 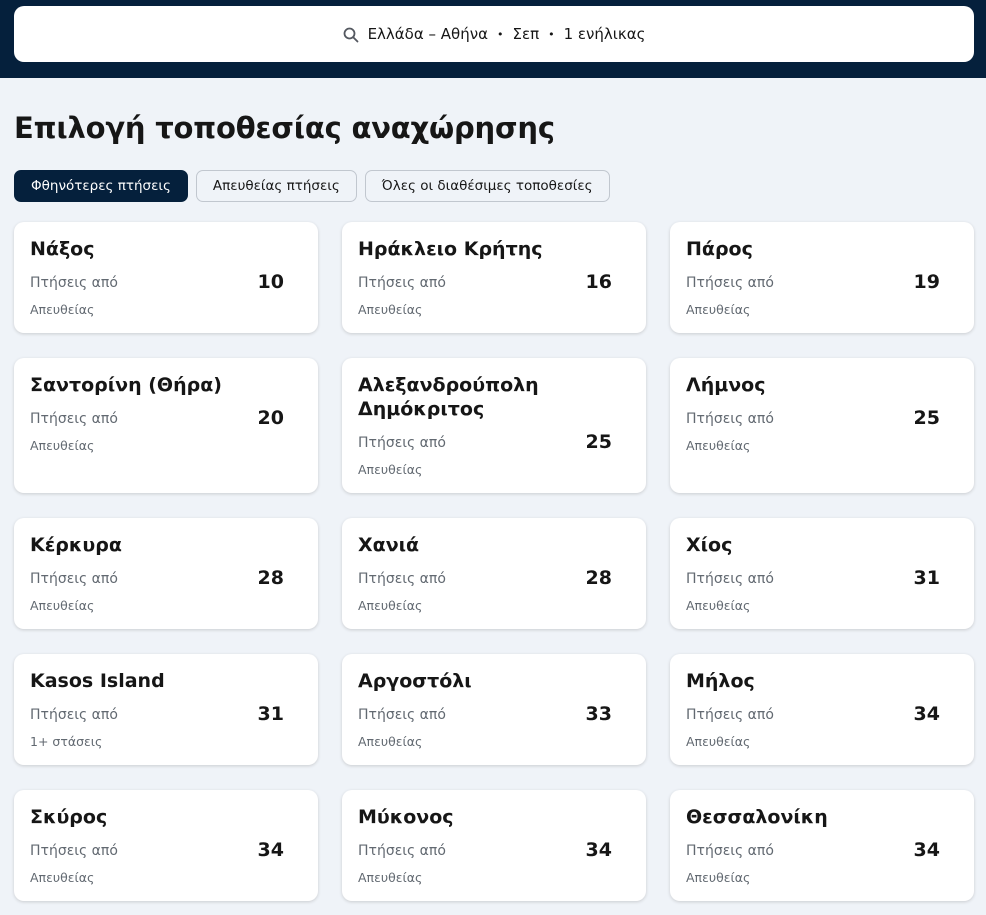 I want to click on destination-card: Χίος Πτήσεις από 31 Απευθείας, so click(x=822, y=573).